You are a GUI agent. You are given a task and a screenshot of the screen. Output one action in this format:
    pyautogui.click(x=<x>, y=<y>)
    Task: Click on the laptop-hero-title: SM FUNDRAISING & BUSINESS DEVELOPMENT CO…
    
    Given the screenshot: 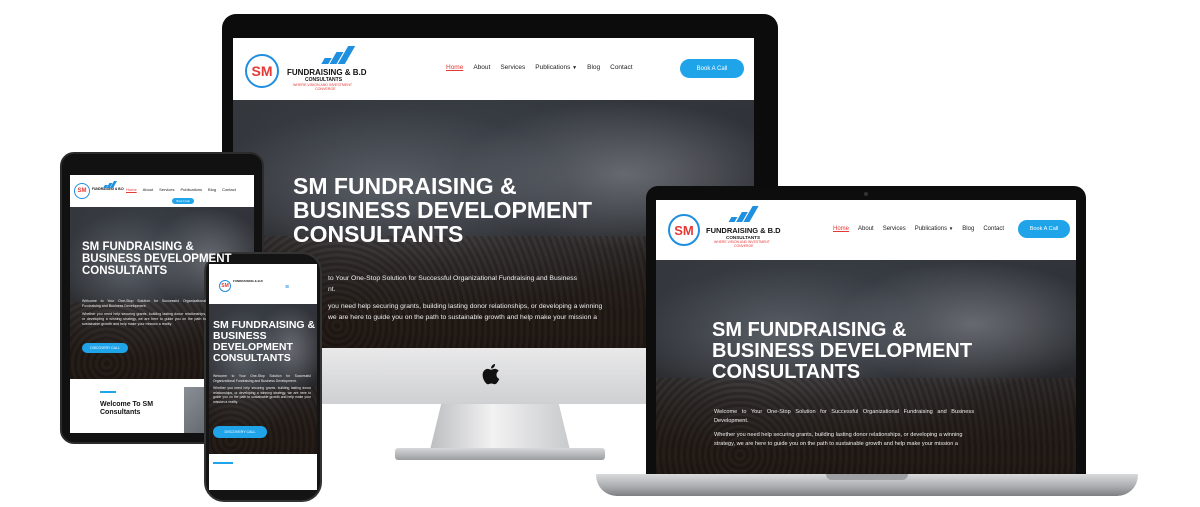 What is the action you would take?
    pyautogui.click(x=842, y=351)
    